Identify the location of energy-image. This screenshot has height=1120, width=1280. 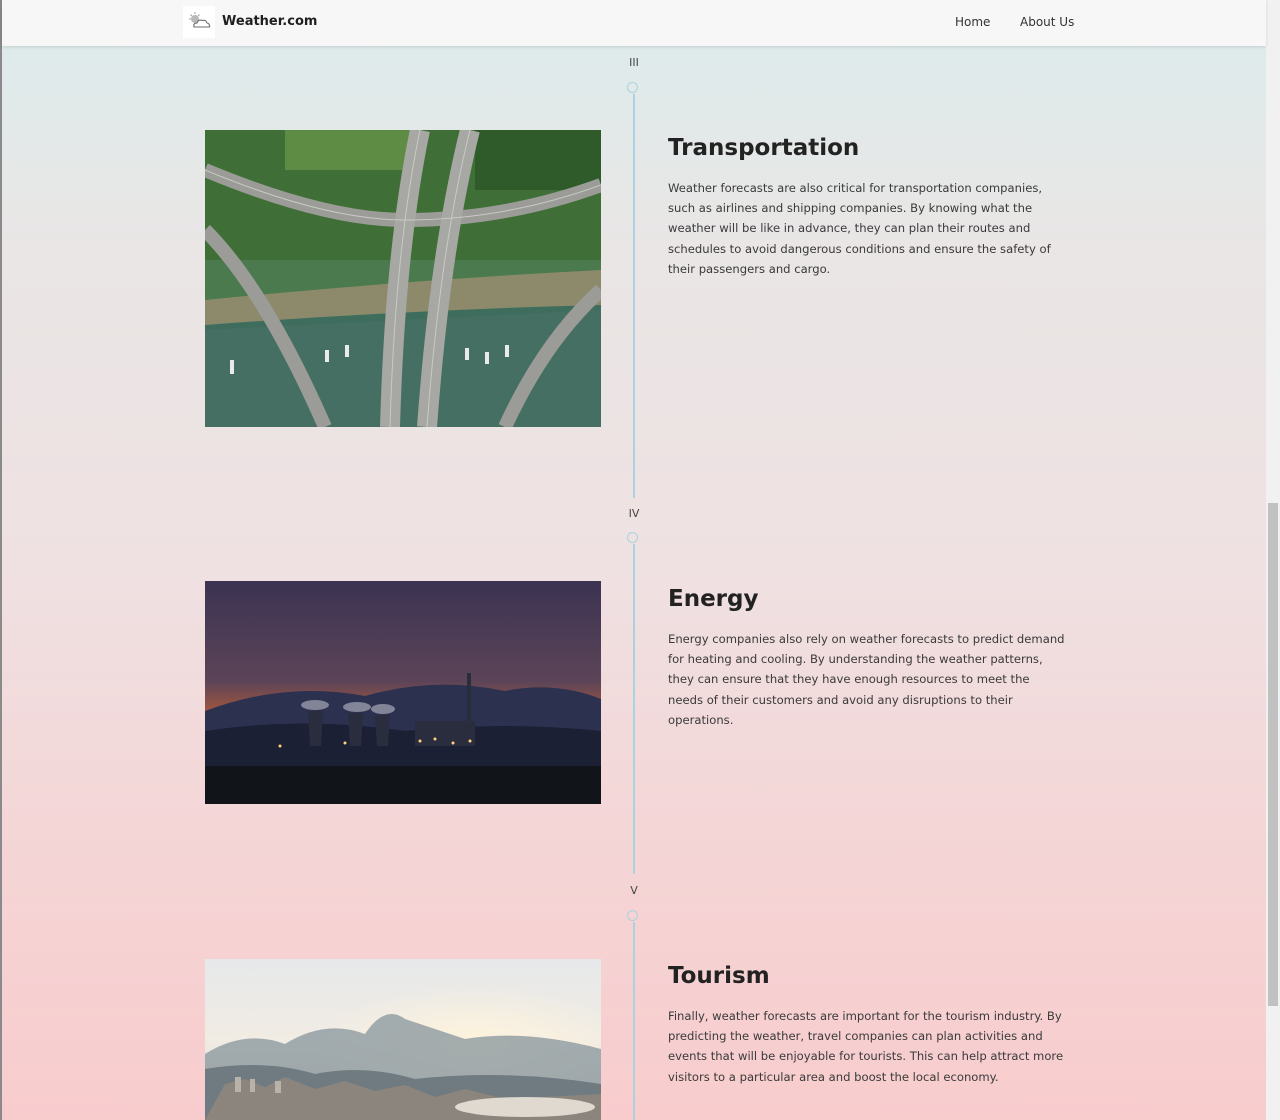
(403, 692).